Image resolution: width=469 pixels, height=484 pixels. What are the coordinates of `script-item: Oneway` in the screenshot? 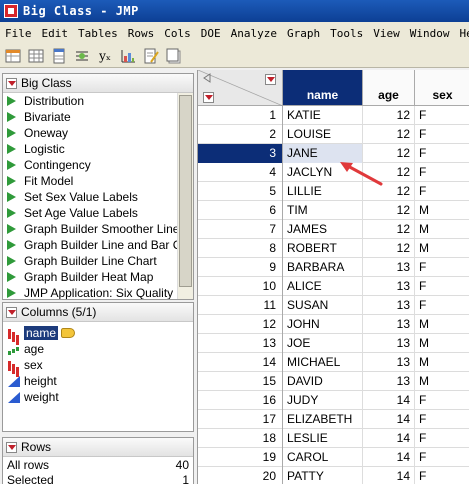 It's located at (91, 133).